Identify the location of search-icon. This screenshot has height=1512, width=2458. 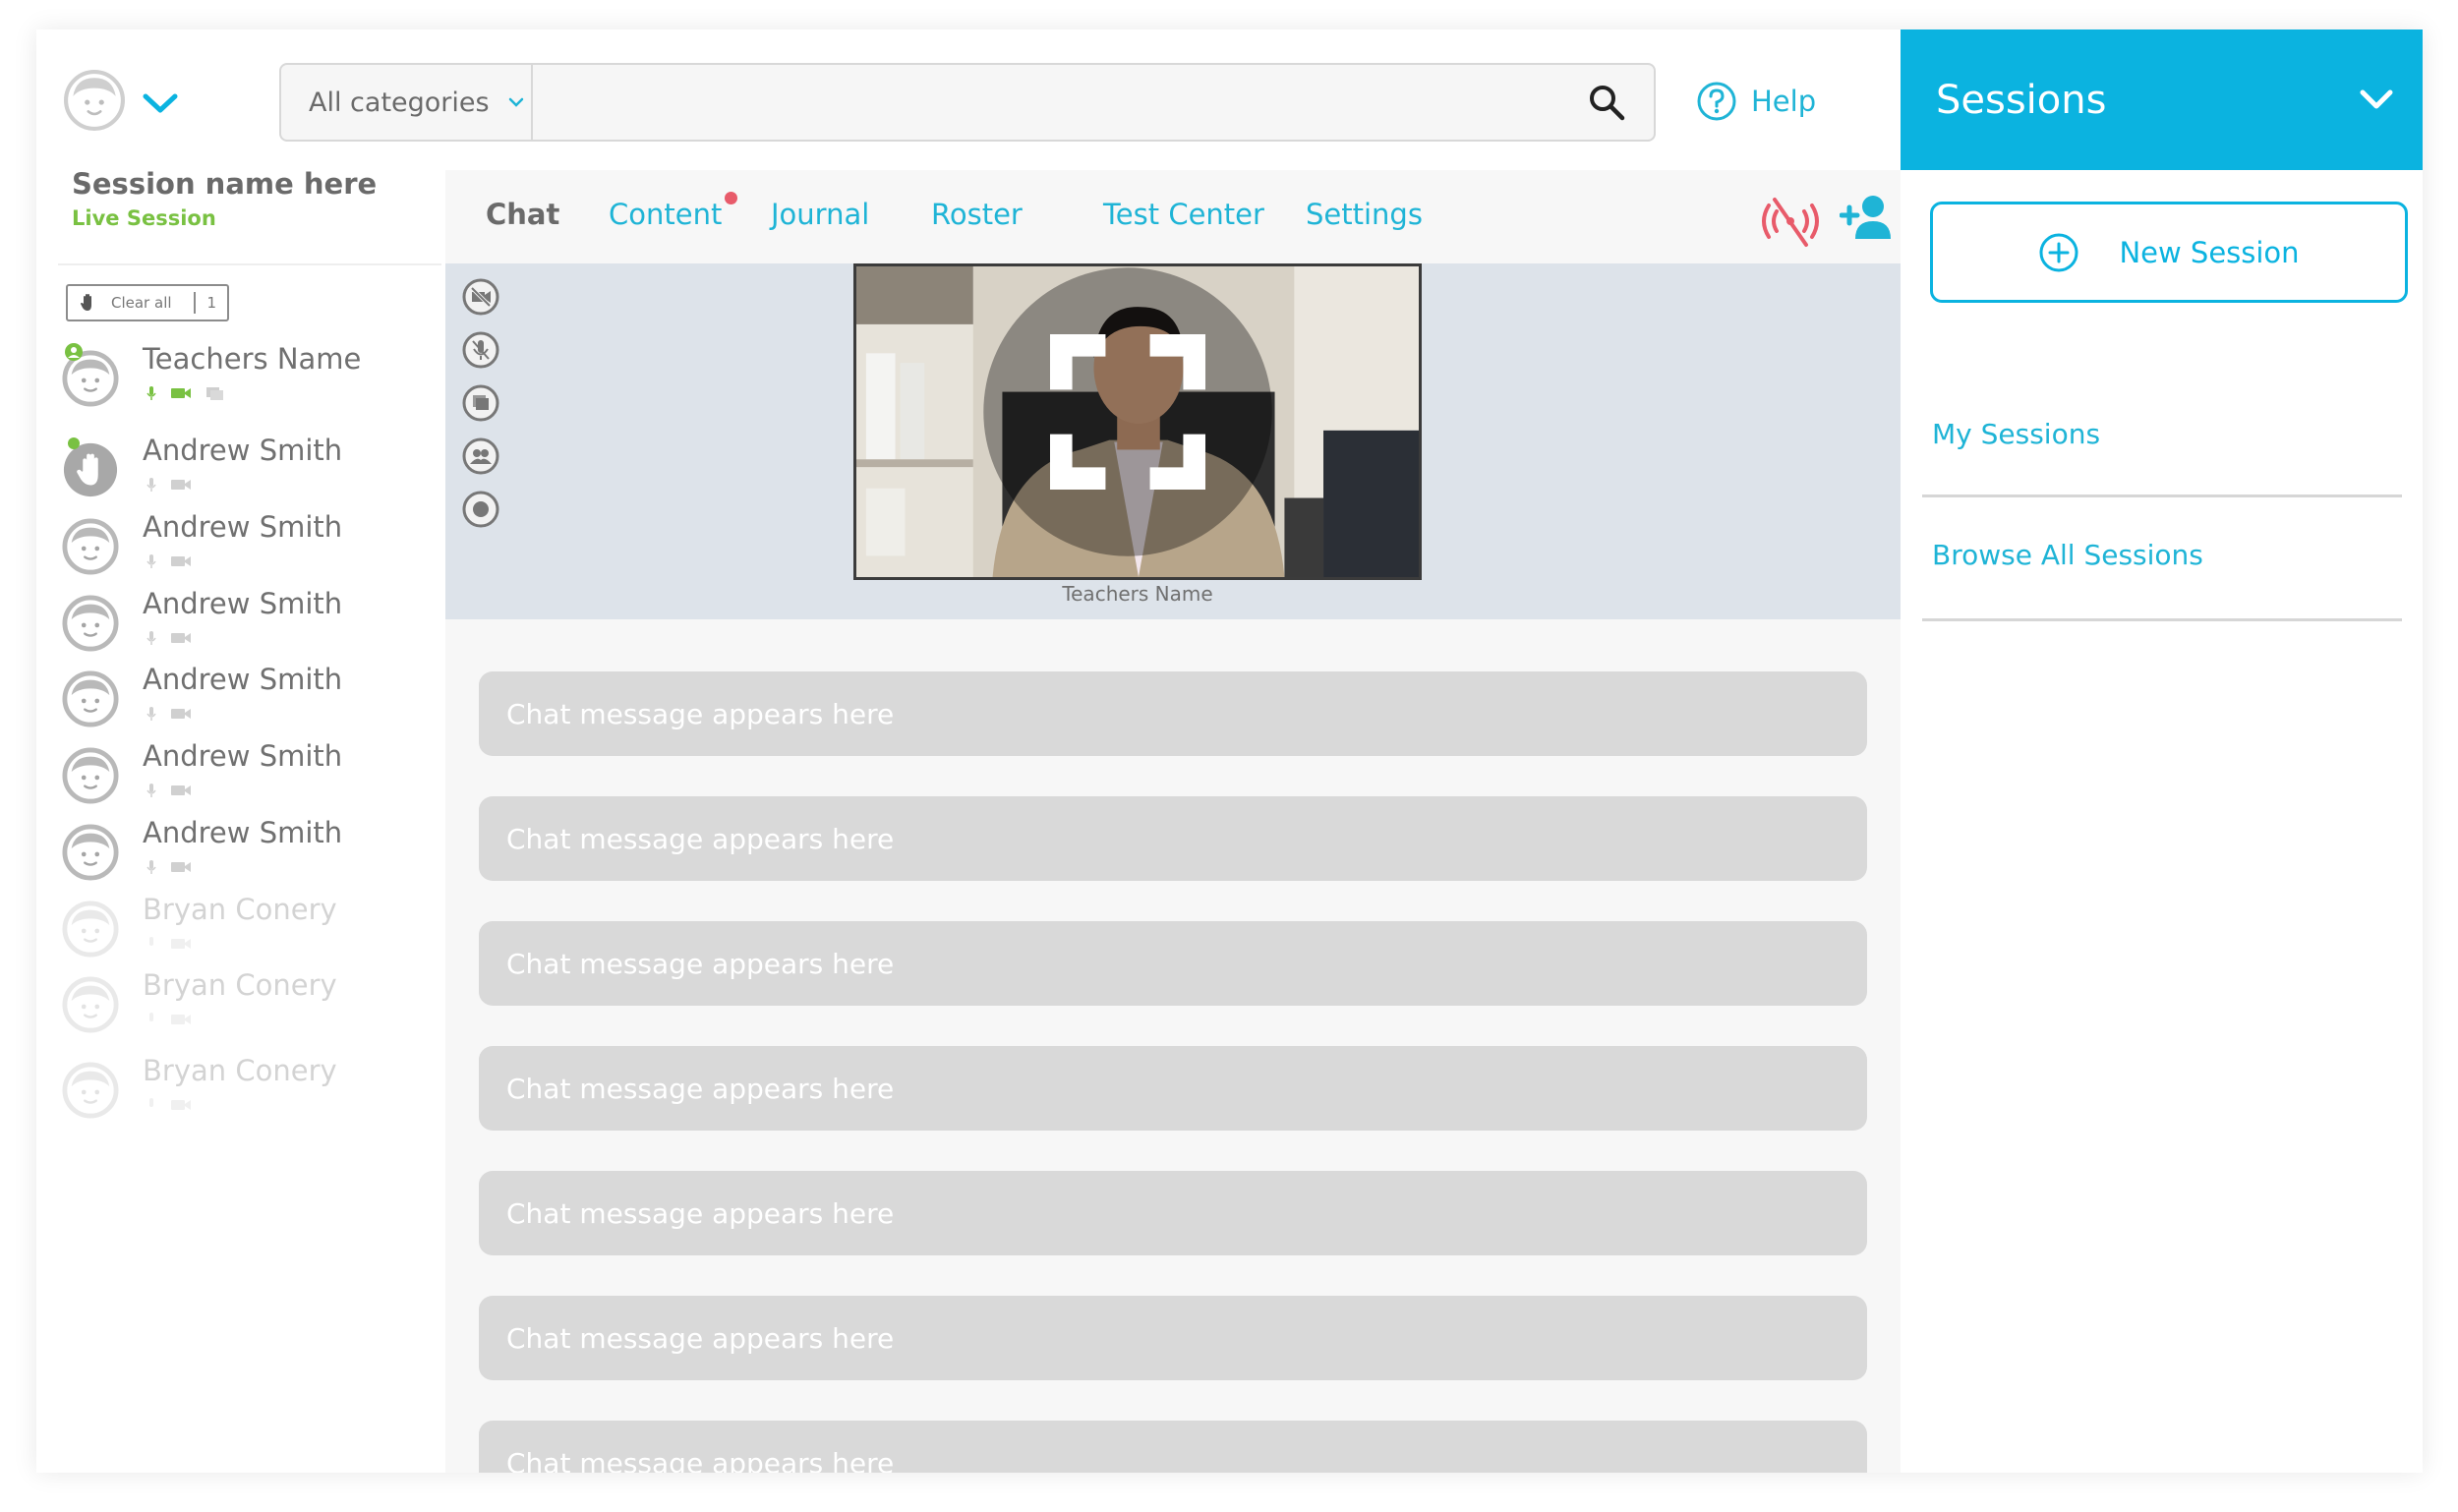
(1606, 102).